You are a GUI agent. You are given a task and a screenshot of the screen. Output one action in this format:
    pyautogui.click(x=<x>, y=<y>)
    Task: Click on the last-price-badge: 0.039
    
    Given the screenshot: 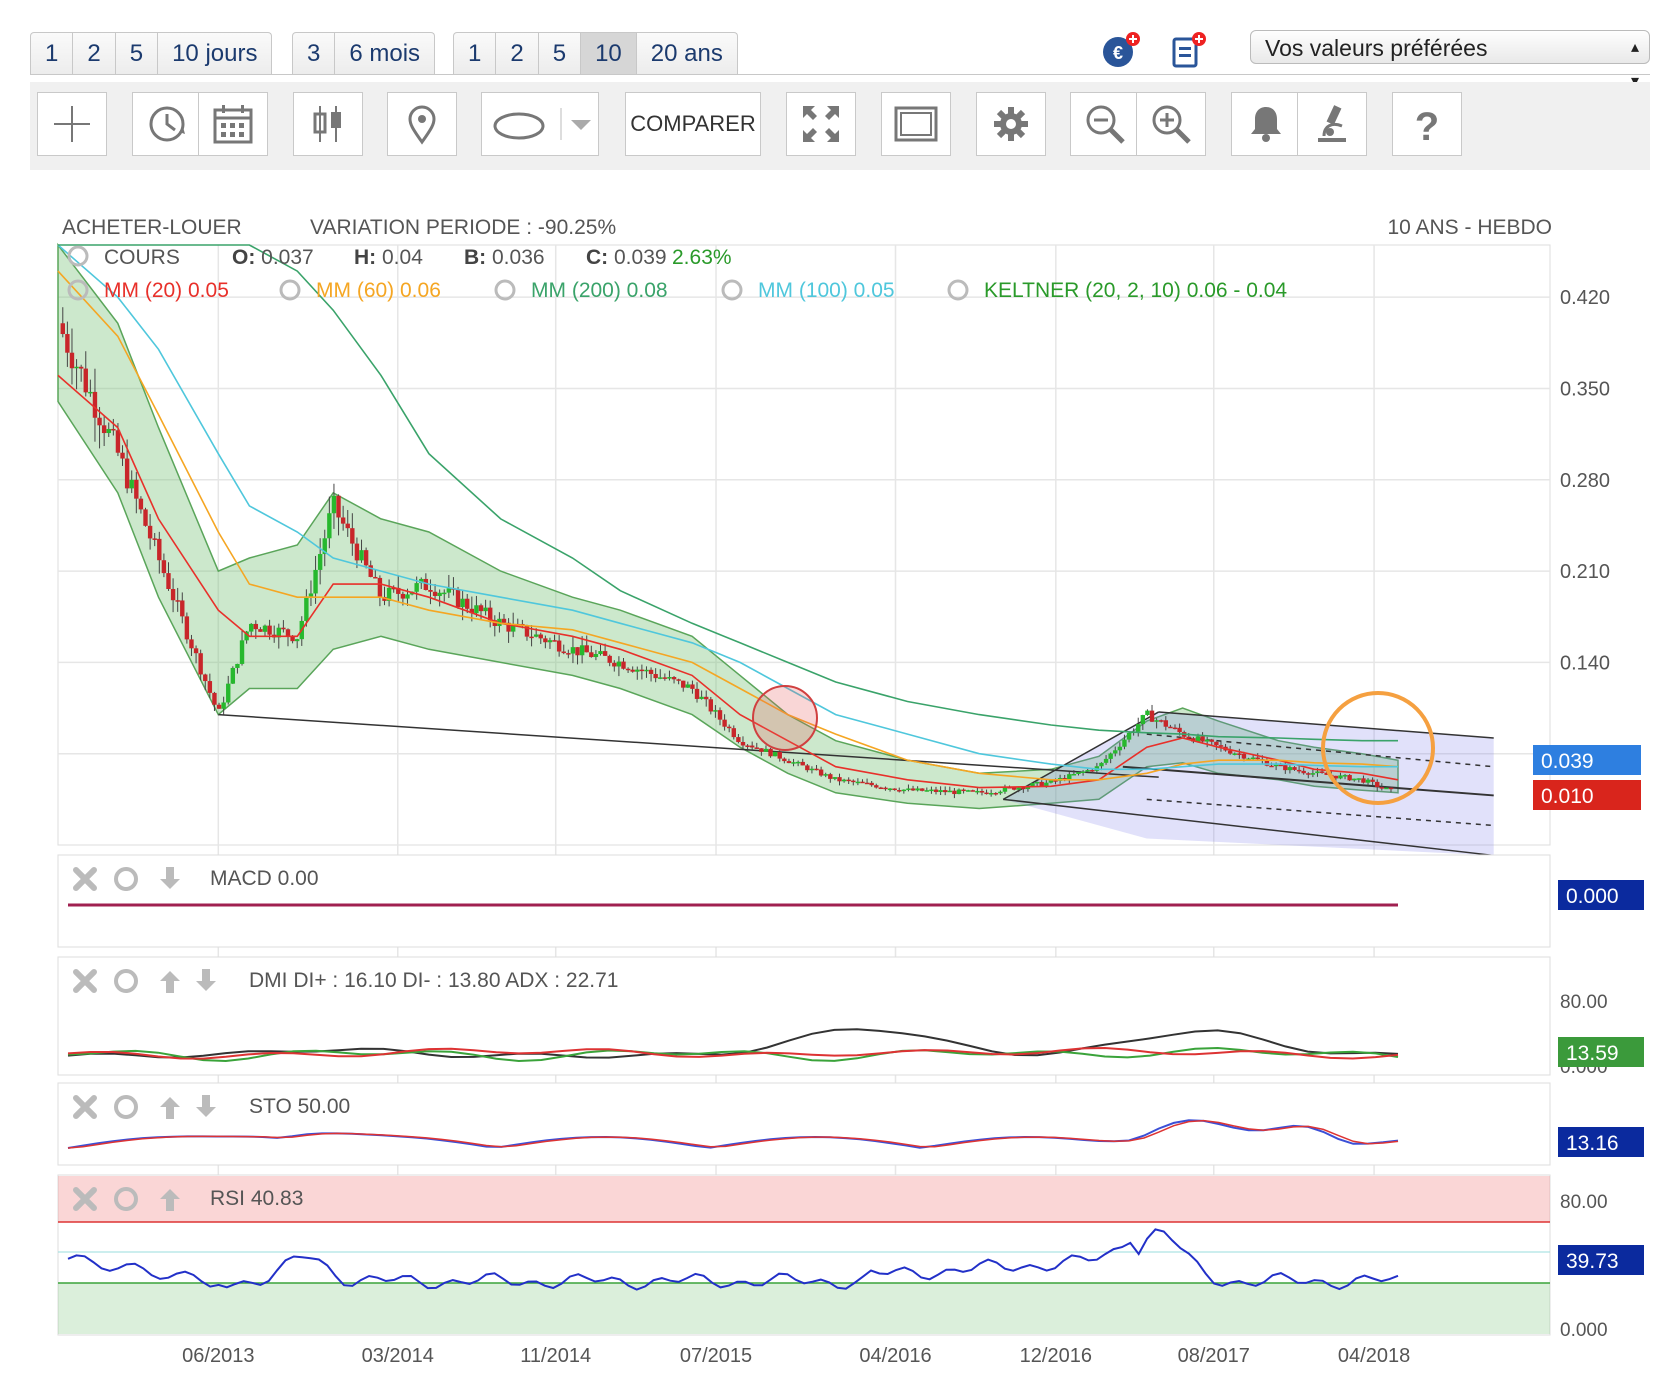 What is the action you would take?
    pyautogui.click(x=1567, y=761)
    